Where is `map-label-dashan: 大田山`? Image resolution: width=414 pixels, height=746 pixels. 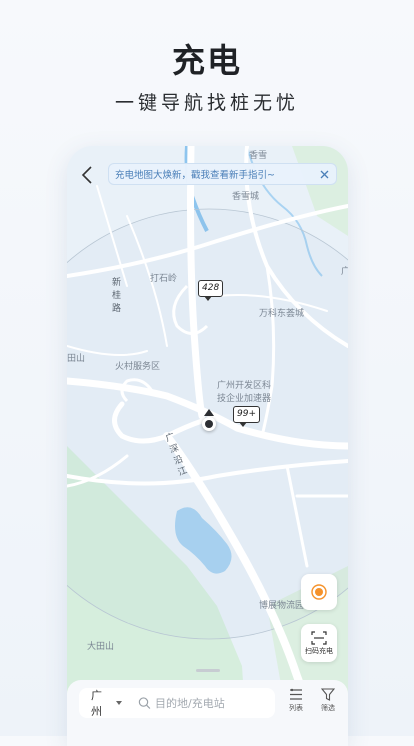 map-label-dashan: 大田山 is located at coordinates (101, 647).